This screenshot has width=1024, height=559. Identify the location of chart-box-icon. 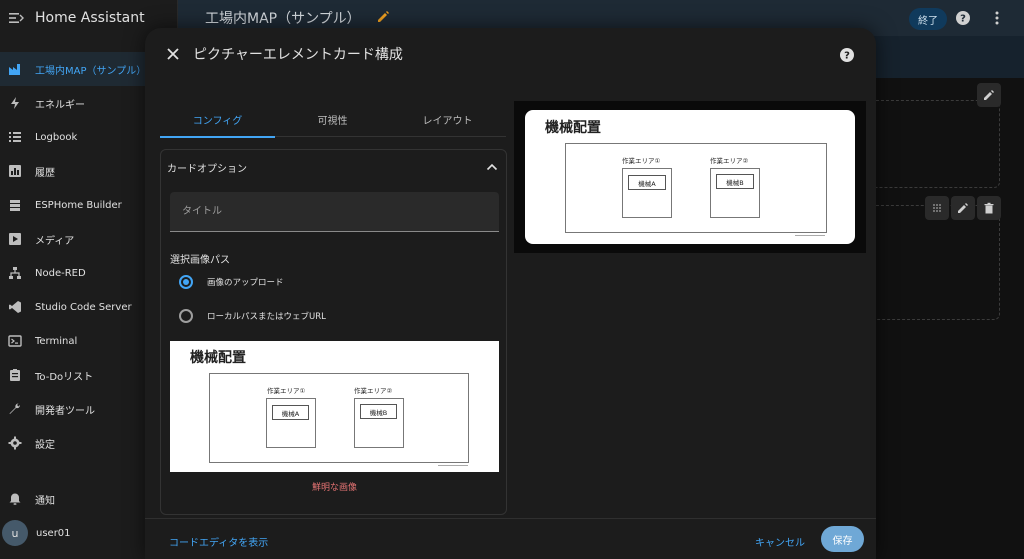
(15, 171).